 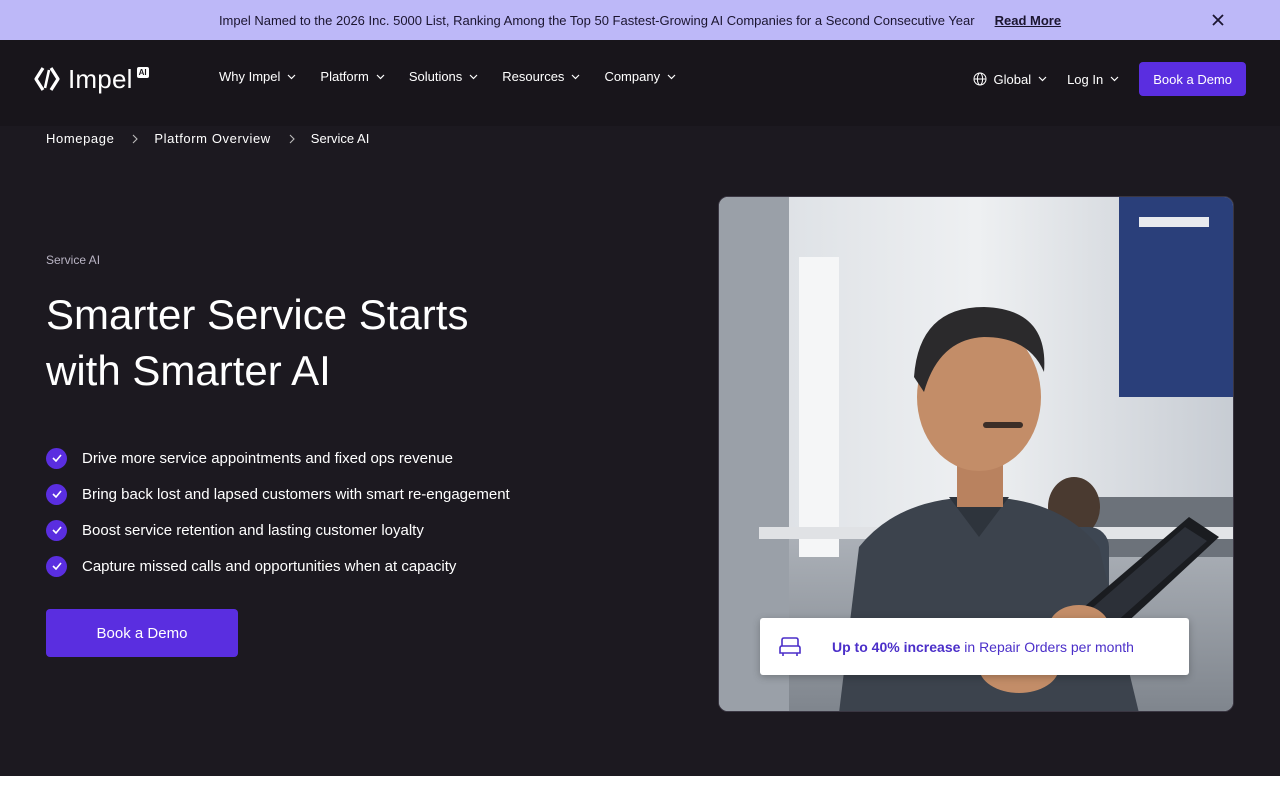 I want to click on impel-logo: Impel AI, so click(x=91, y=79).